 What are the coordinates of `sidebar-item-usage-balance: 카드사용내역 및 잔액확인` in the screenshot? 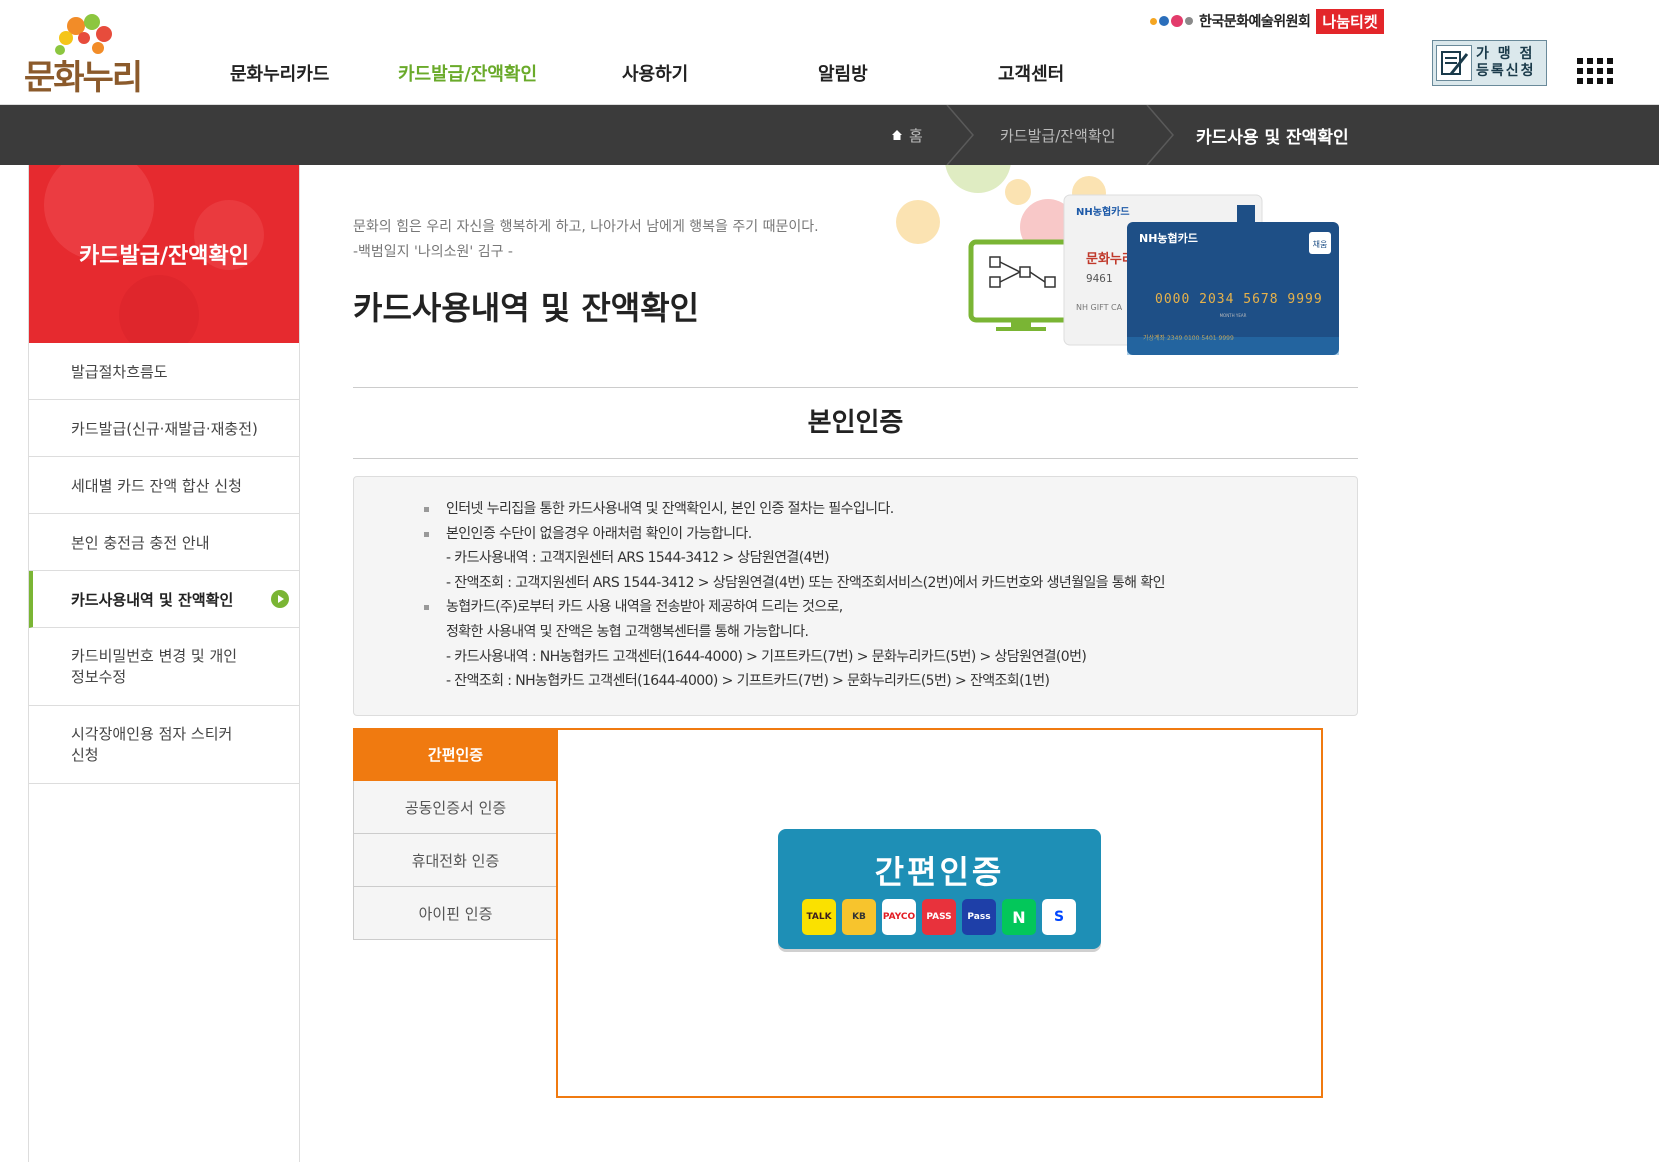 It's located at (164, 599).